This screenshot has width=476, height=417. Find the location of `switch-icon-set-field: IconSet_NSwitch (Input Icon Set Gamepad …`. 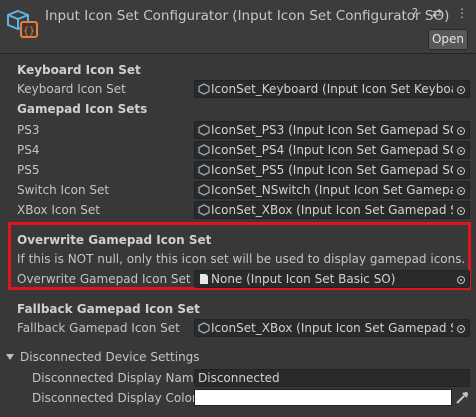

switch-icon-set-field: IconSet_NSwitch (Input Icon Set Gamepad … is located at coordinates (332, 190).